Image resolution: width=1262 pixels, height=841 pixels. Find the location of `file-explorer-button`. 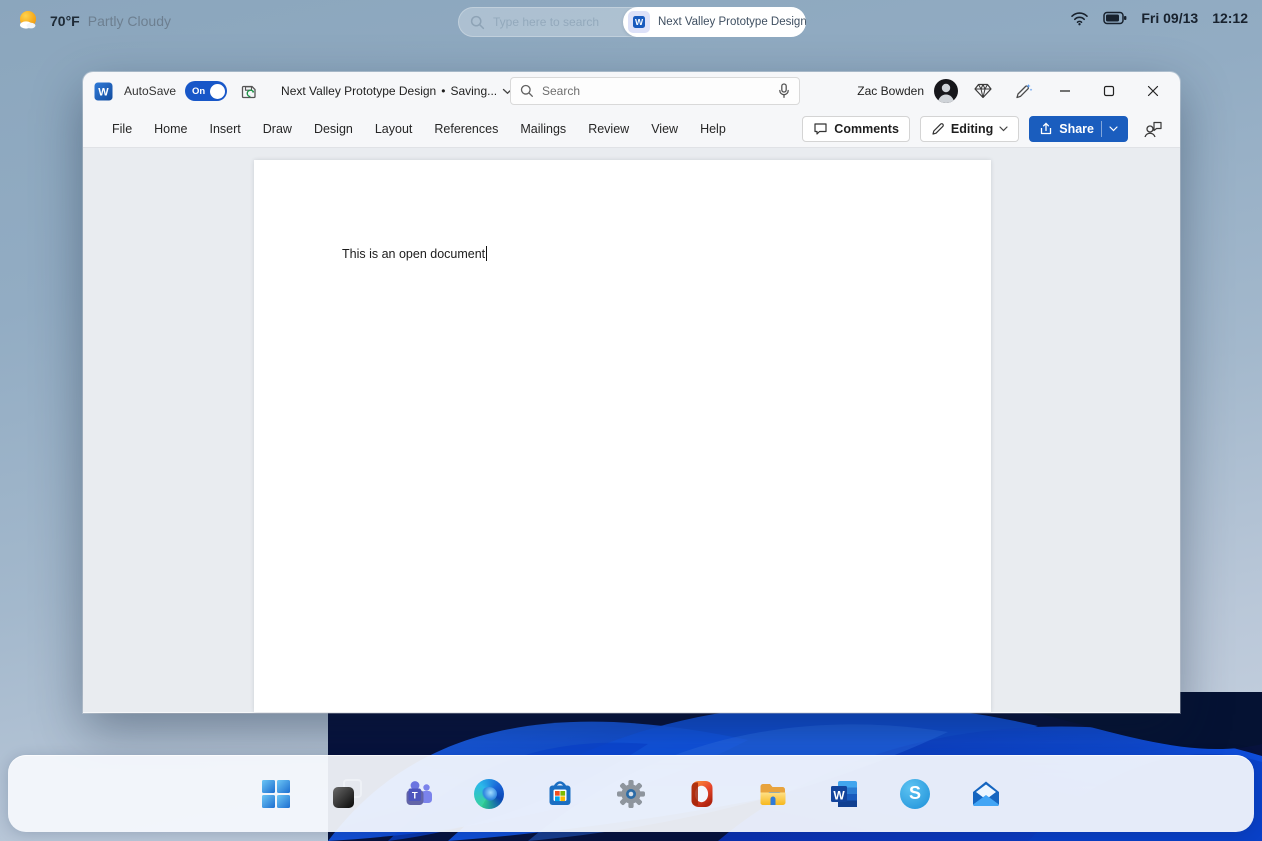

file-explorer-button is located at coordinates (773, 794).